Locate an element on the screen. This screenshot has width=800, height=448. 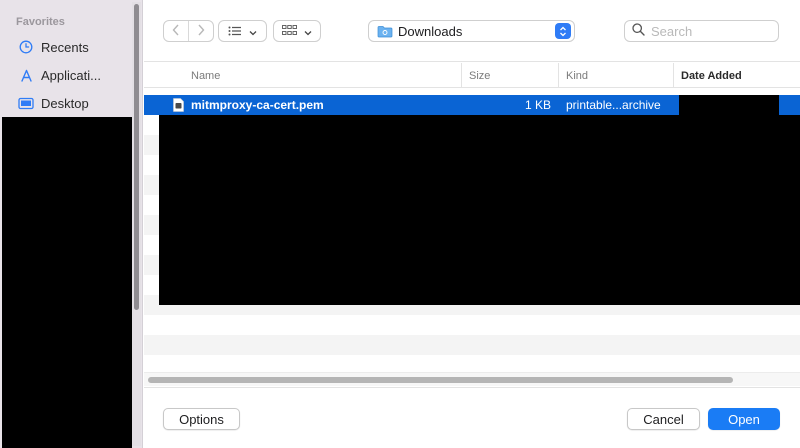
back-button is located at coordinates (176, 31).